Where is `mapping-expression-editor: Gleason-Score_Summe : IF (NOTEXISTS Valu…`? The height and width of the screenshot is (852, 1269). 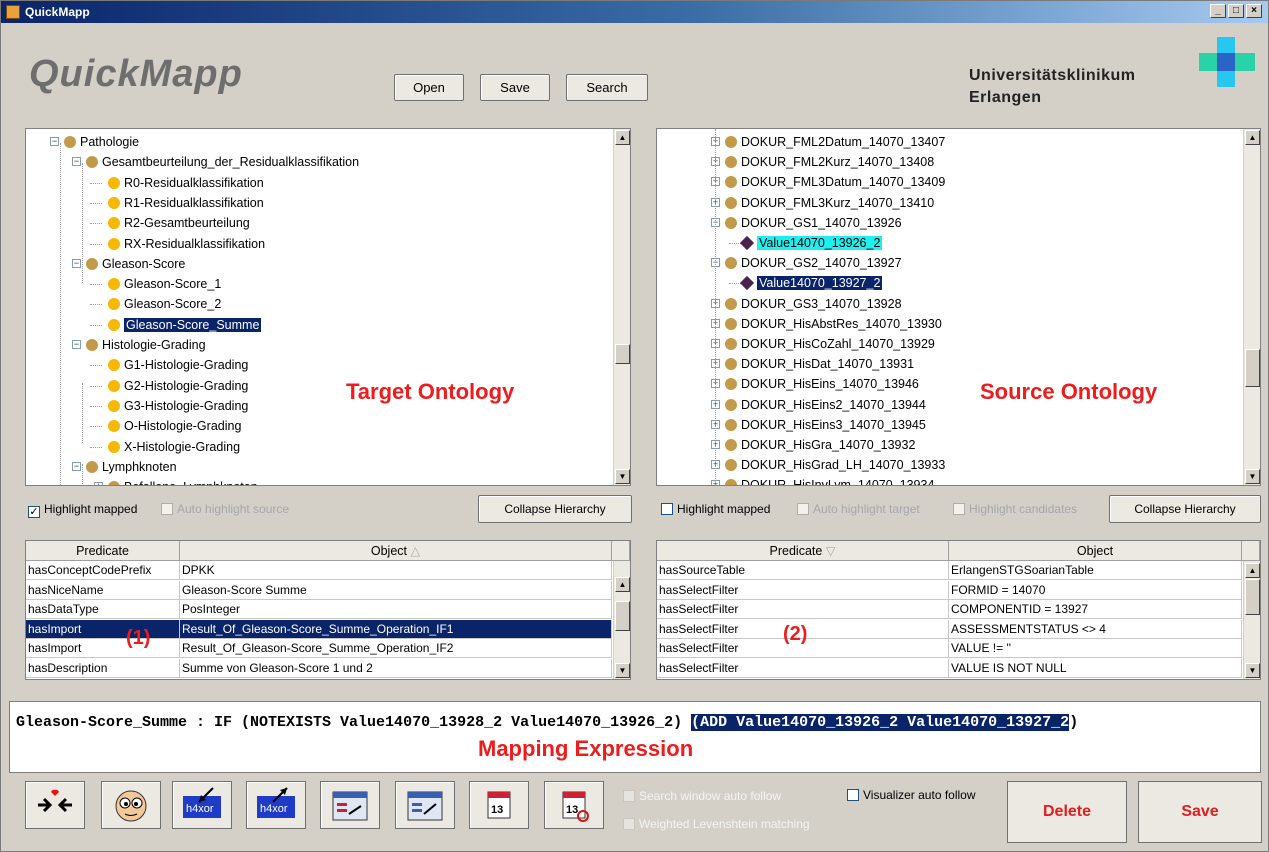
mapping-expression-editor: Gleason-Score_Summe : IF (NOTEXISTS Valu… is located at coordinates (635, 737).